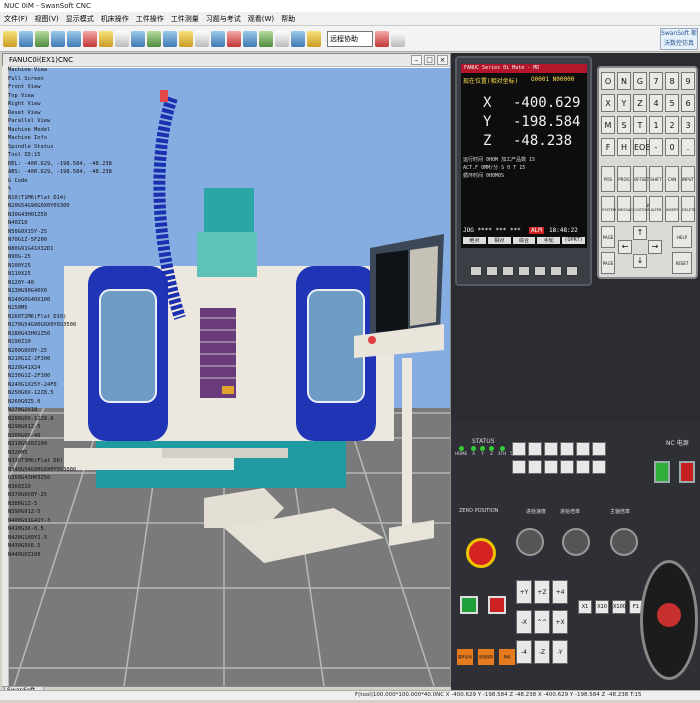 The image size is (700, 703). I want to click on tree-item: N340G54G90G0X0Y0S3000, so click(58, 470).